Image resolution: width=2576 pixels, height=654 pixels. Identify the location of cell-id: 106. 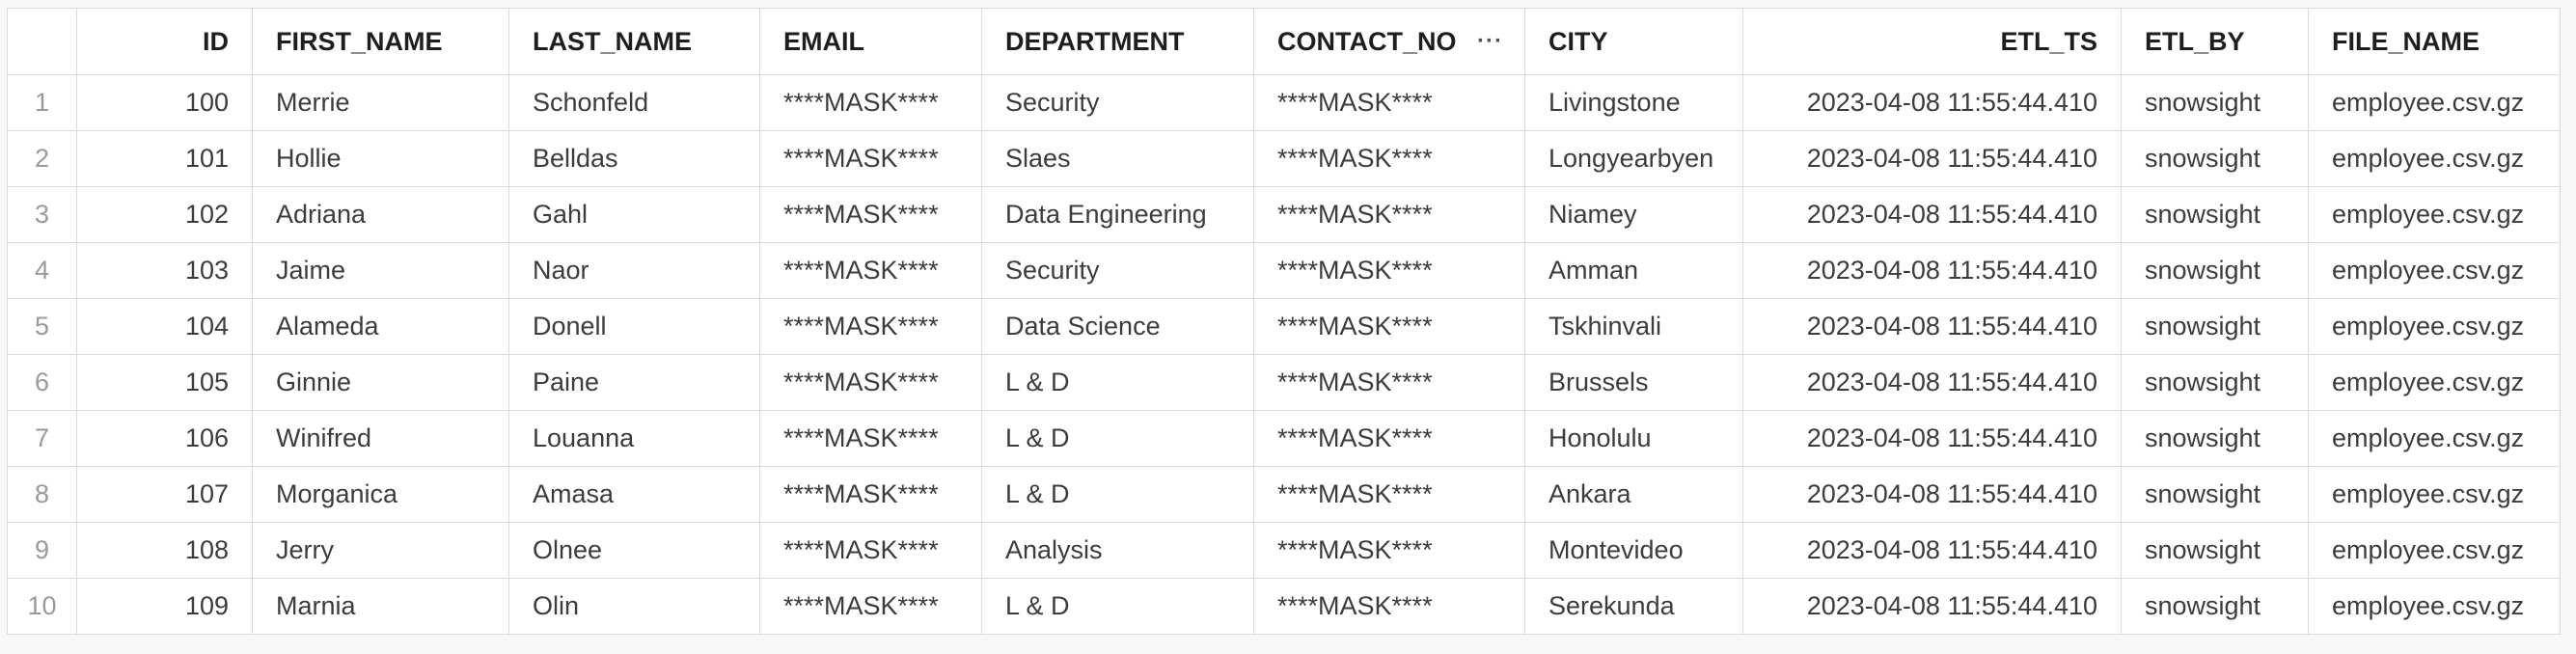
(165, 438).